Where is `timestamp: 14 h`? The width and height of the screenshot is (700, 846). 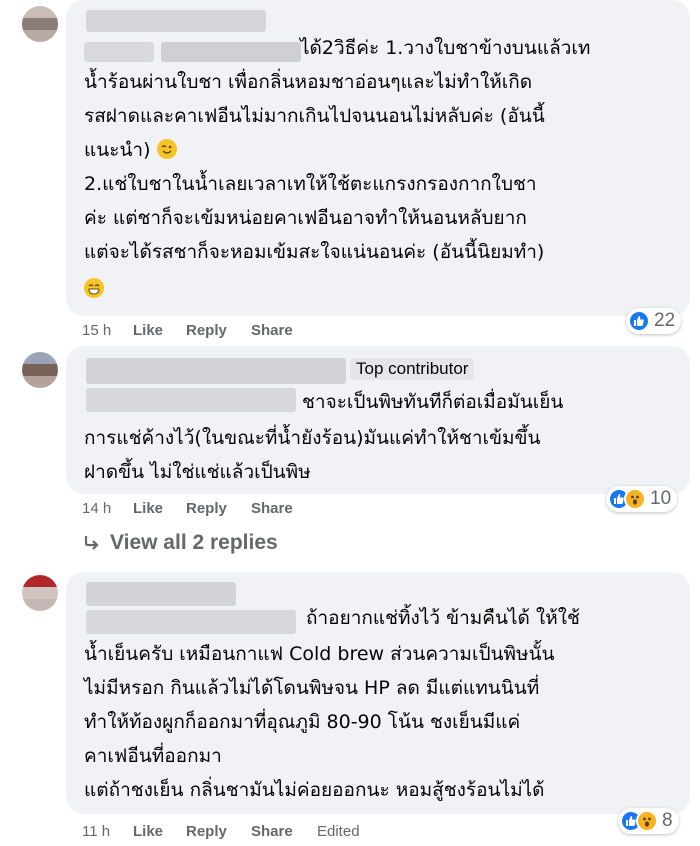
timestamp: 14 h is located at coordinates (96, 508).